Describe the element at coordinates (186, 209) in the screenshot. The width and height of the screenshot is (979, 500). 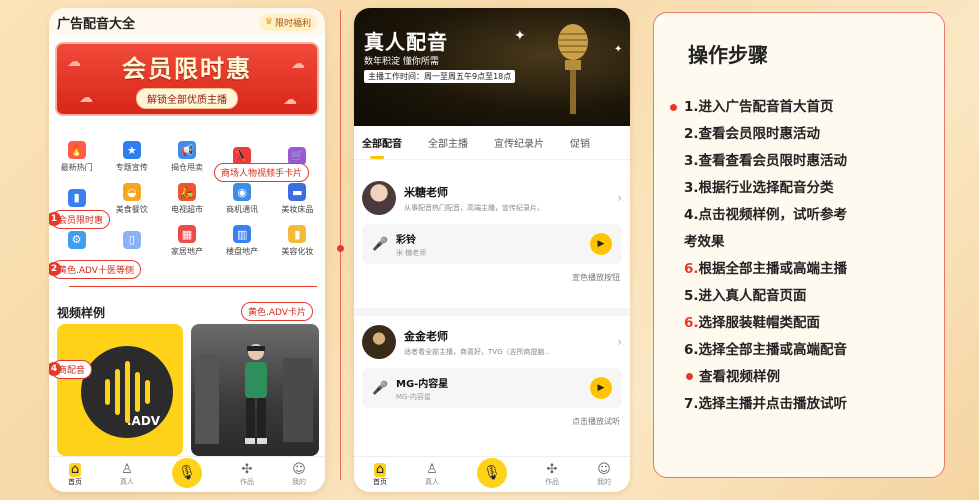
I see `category-label: 电视超市` at that location.